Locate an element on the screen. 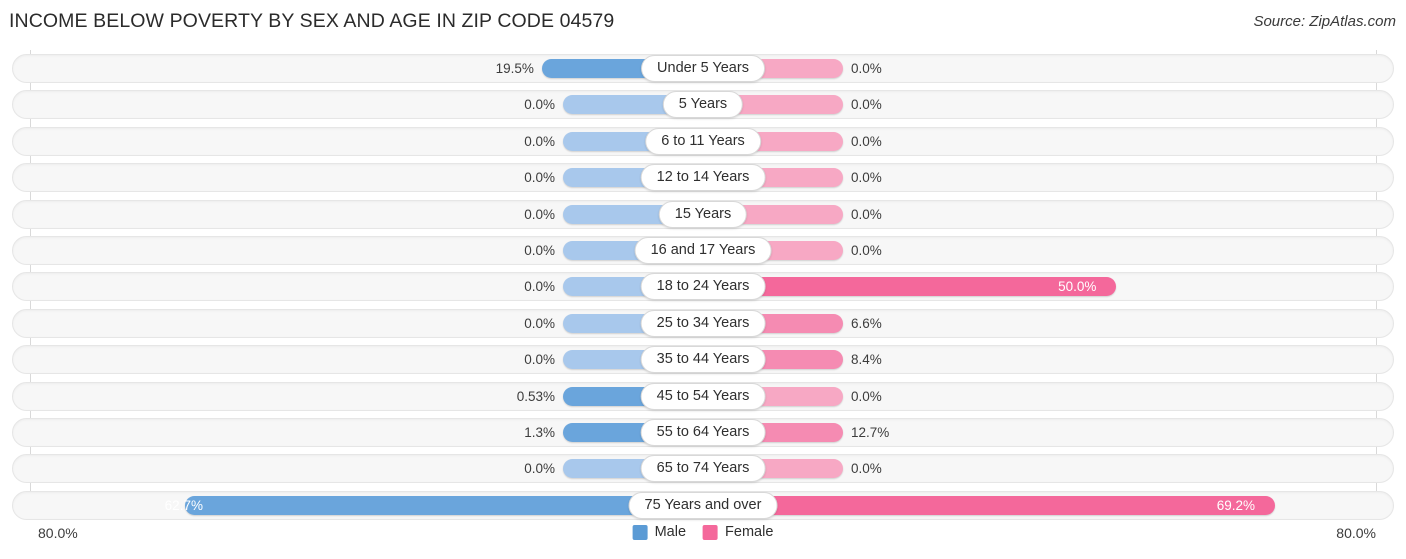  legend-item-male: Male is located at coordinates (659, 532).